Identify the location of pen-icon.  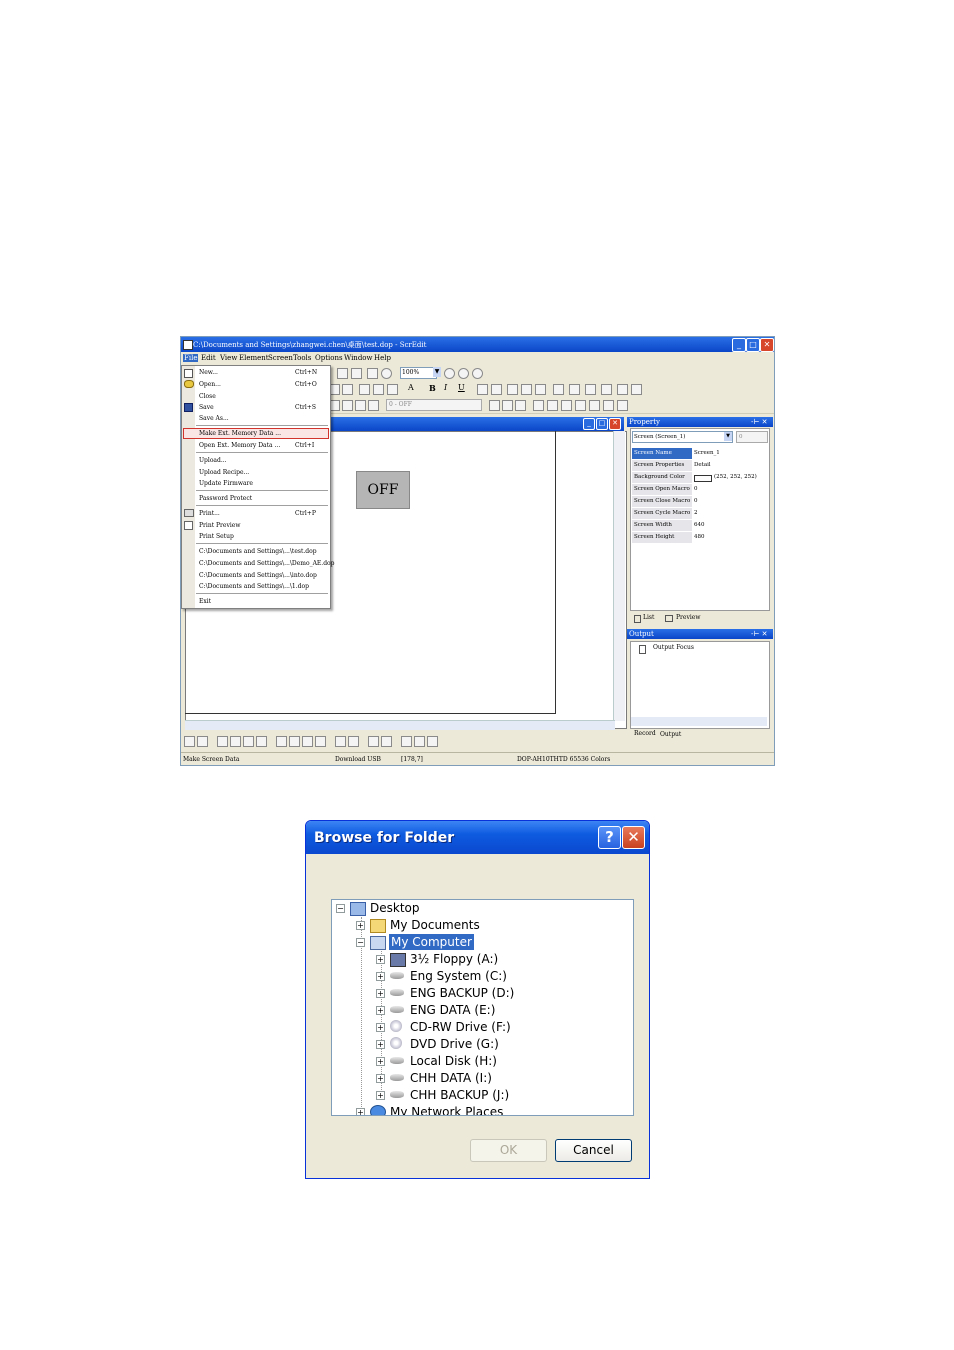
(482, 389).